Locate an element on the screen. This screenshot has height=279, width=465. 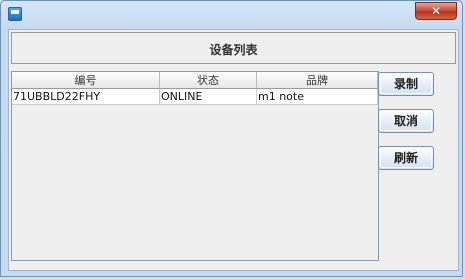
device-table: 编号 状态 品牌 71UBBLD22FHY ONLINE m1 note is located at coordinates (195, 88).